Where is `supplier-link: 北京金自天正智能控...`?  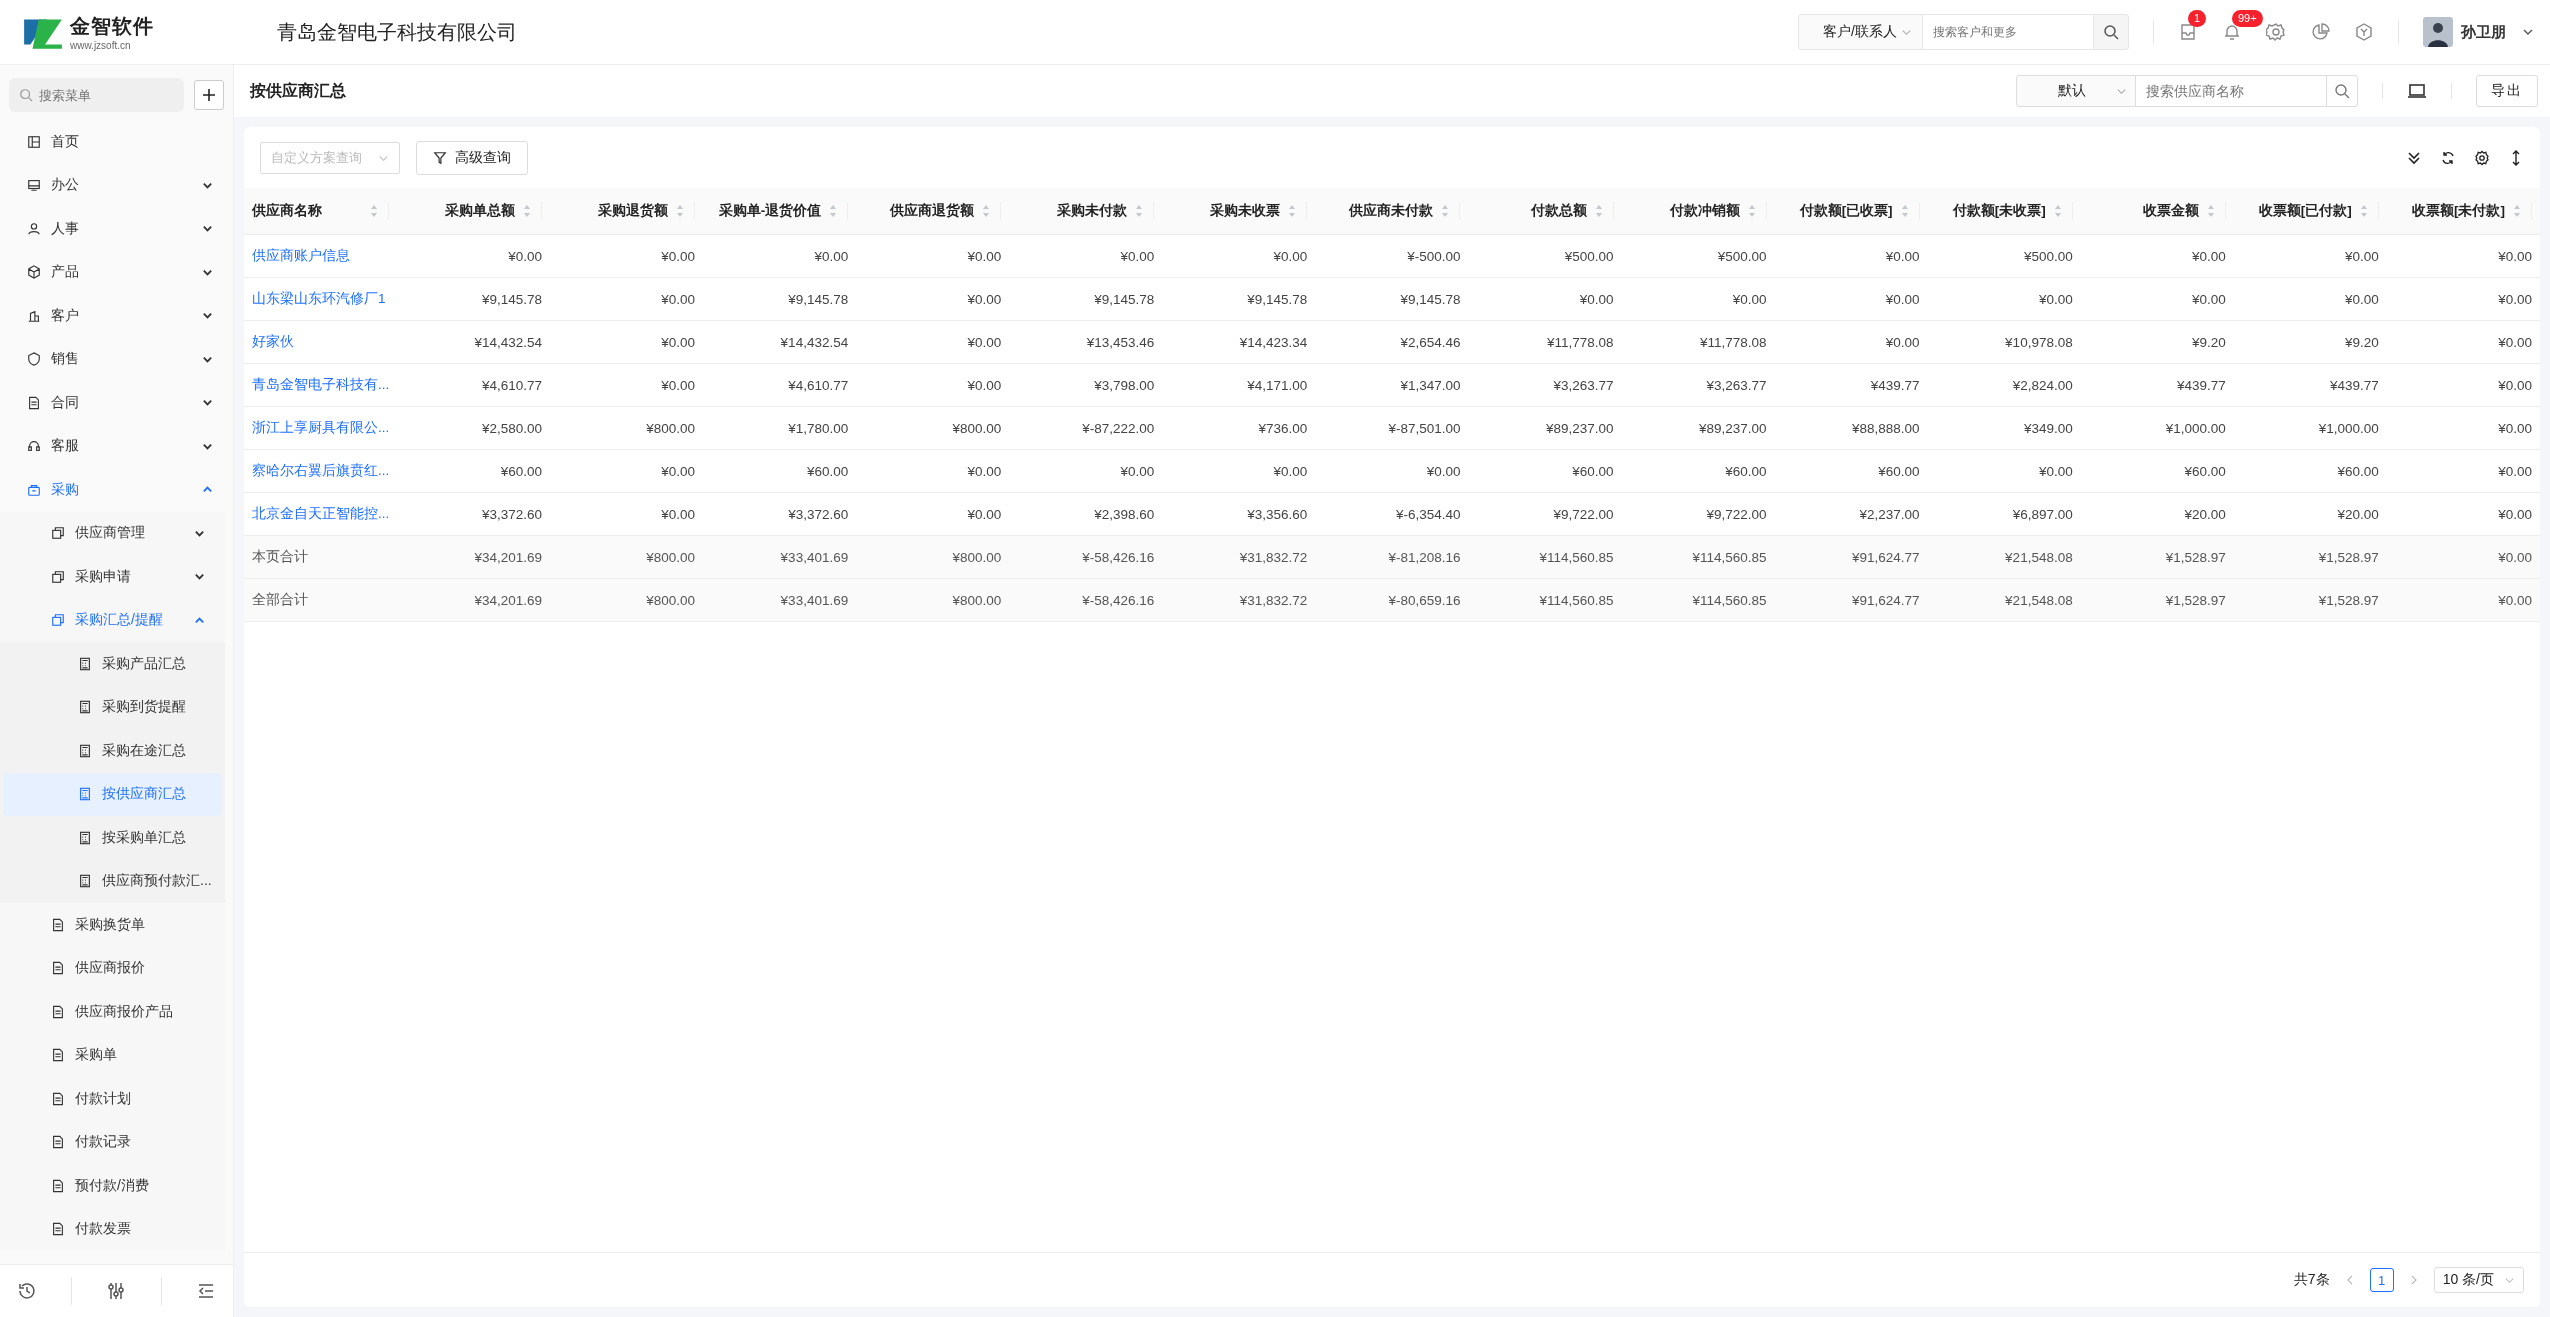
supplier-link: 北京金自天正智能控... is located at coordinates (321, 513).